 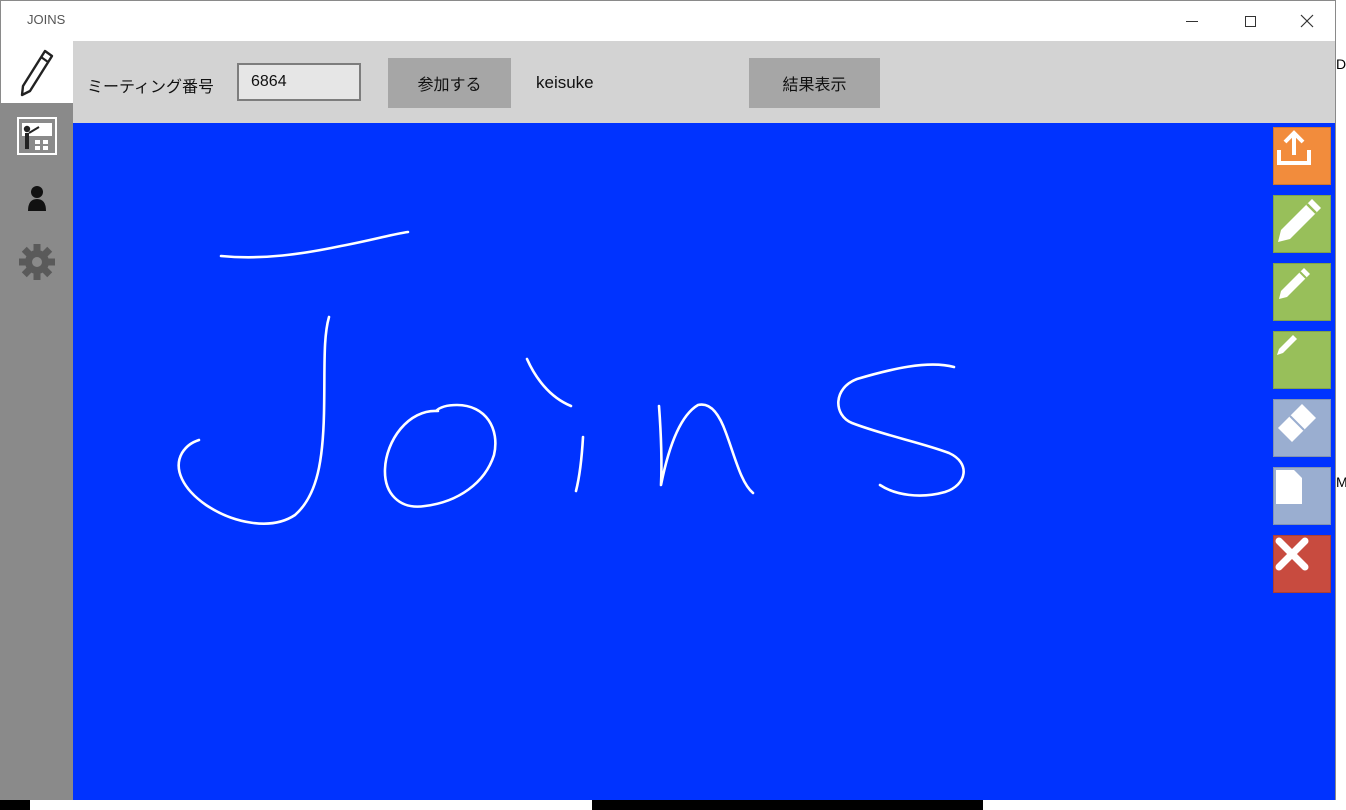 What do you see at coordinates (565, 82) in the screenshot?
I see `username-label: keisuke` at bounding box center [565, 82].